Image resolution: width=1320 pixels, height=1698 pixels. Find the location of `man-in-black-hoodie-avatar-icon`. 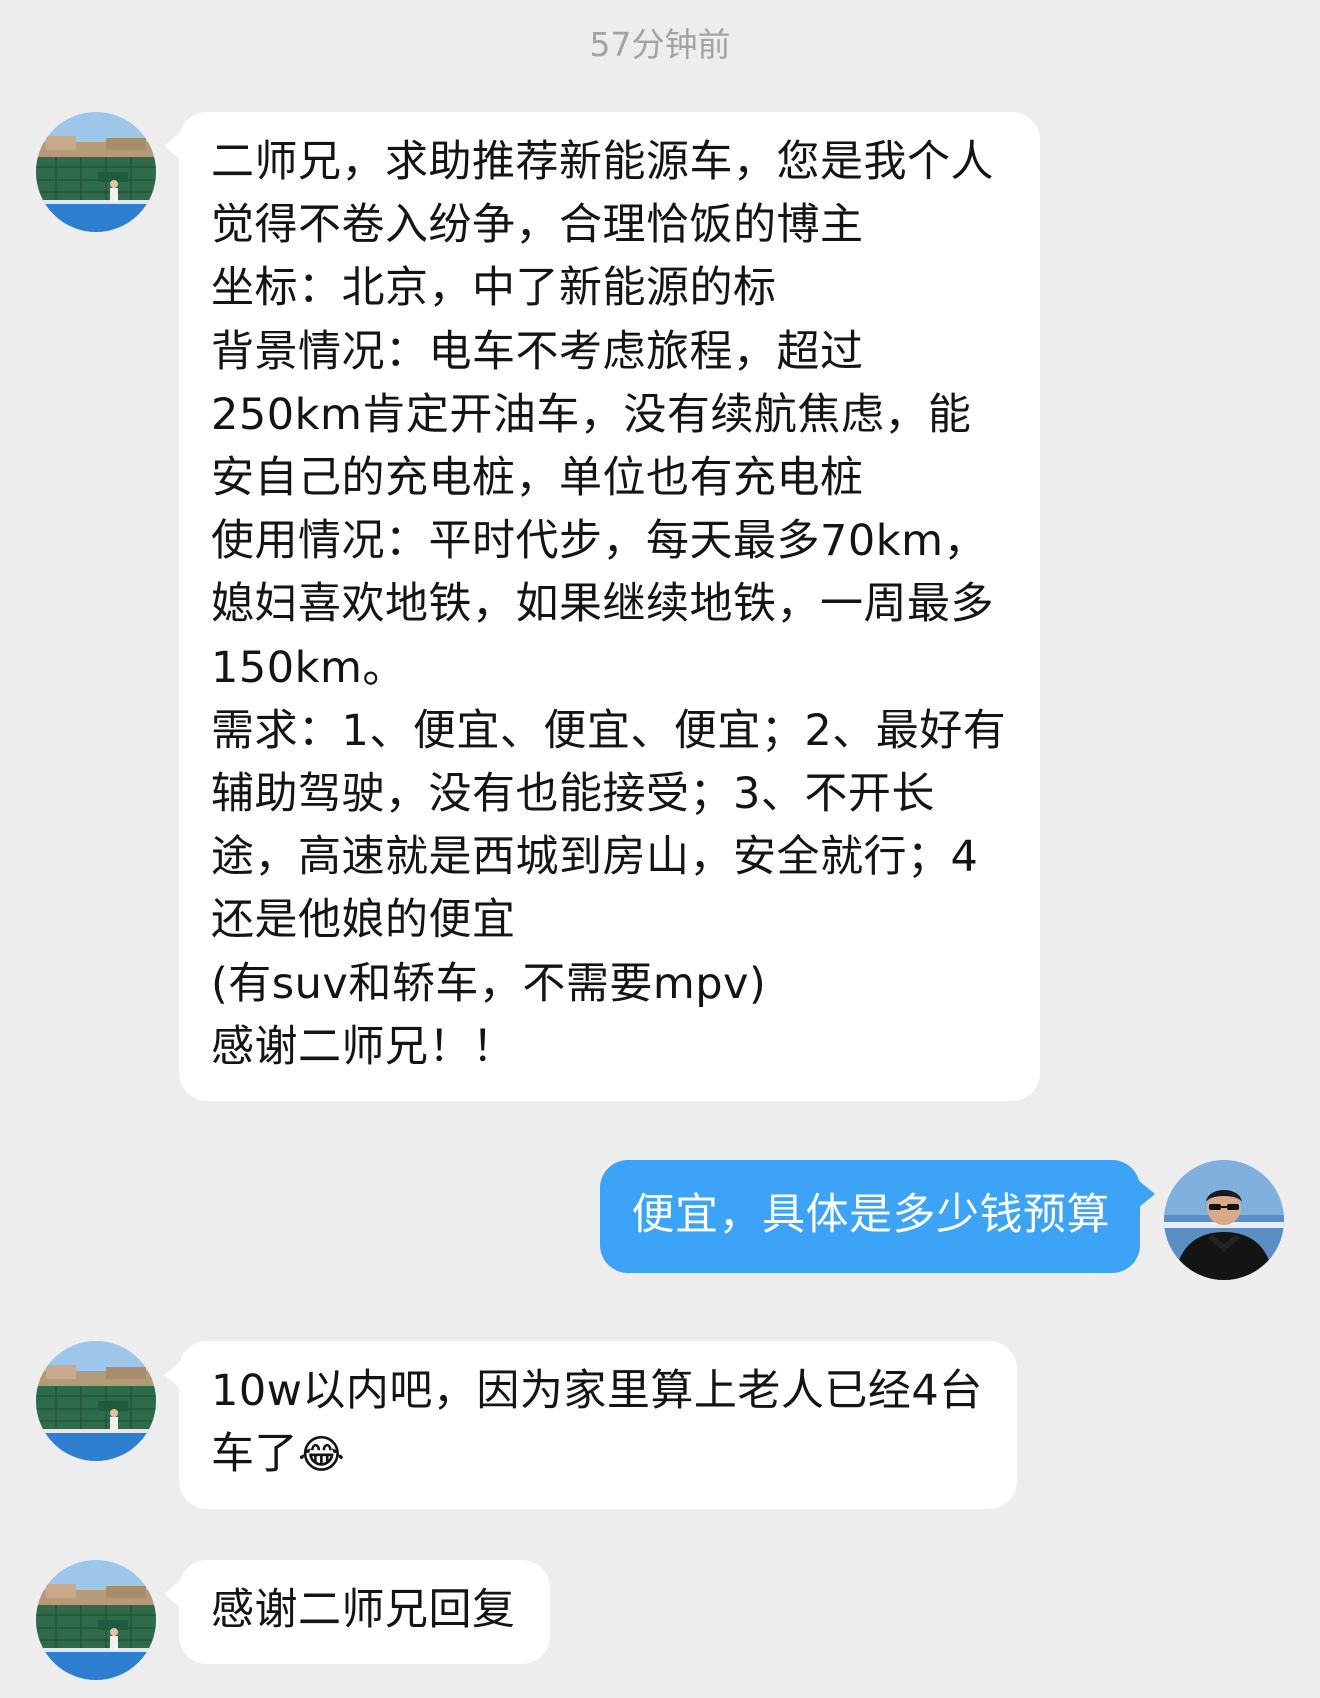

man-in-black-hoodie-avatar-icon is located at coordinates (1224, 1220).